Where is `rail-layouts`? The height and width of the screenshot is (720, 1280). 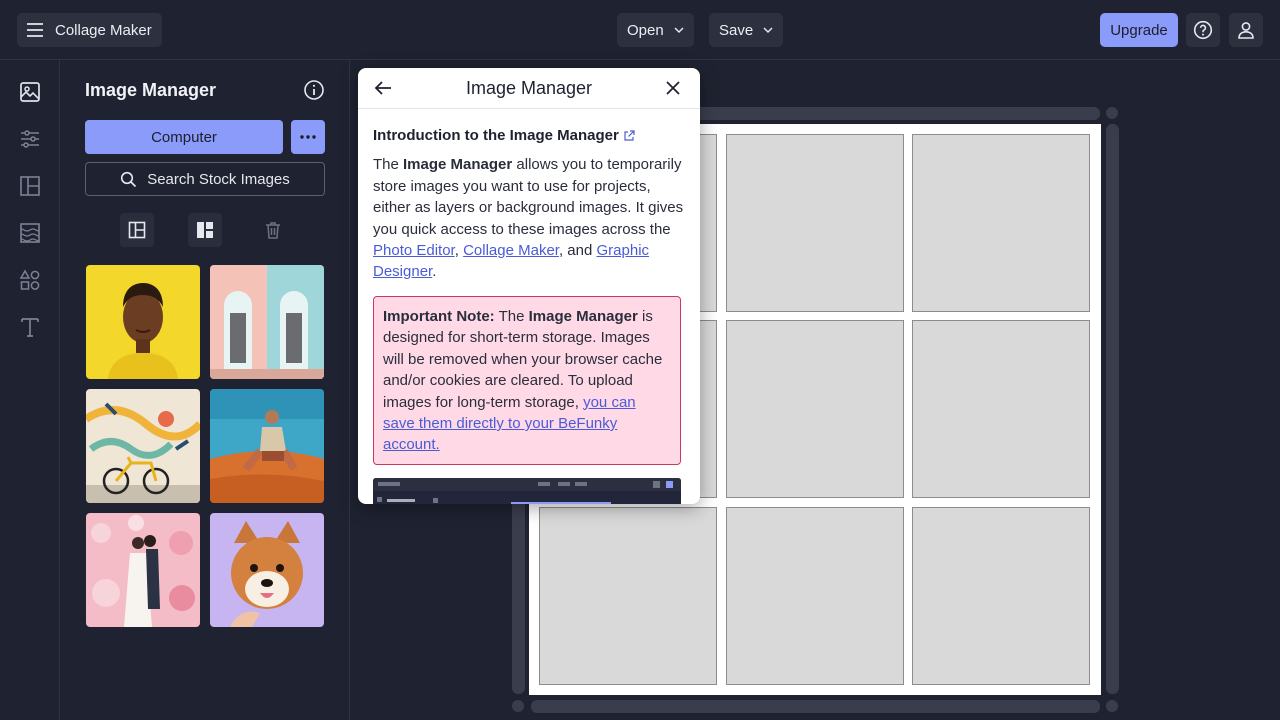
rail-layouts is located at coordinates (30, 186).